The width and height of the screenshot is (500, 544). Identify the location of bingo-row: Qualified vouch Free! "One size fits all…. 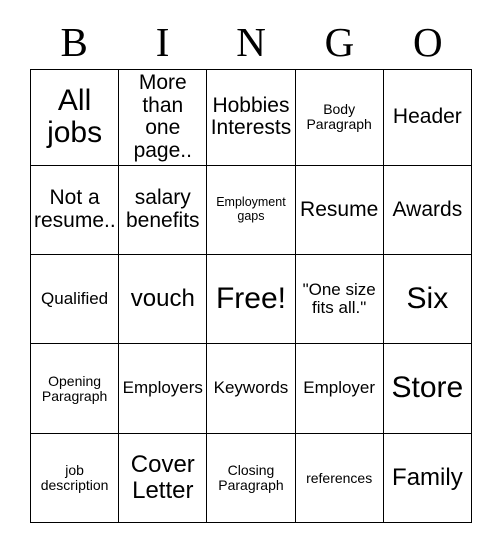
(251, 299).